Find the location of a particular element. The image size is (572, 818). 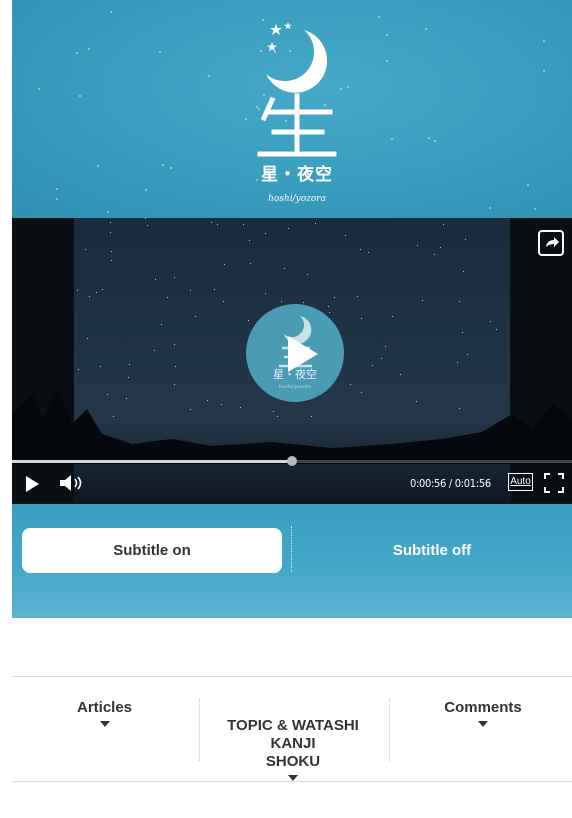

share-icon is located at coordinates (552, 242).